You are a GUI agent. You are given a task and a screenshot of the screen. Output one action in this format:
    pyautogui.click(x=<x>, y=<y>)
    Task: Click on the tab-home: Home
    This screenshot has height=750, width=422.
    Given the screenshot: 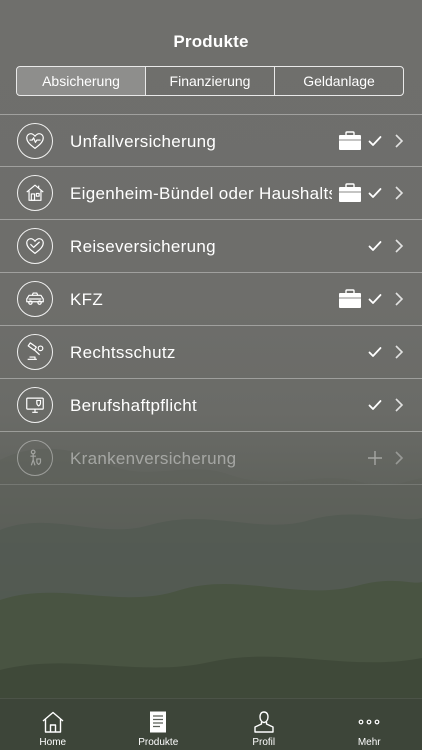 What is the action you would take?
    pyautogui.click(x=53, y=724)
    